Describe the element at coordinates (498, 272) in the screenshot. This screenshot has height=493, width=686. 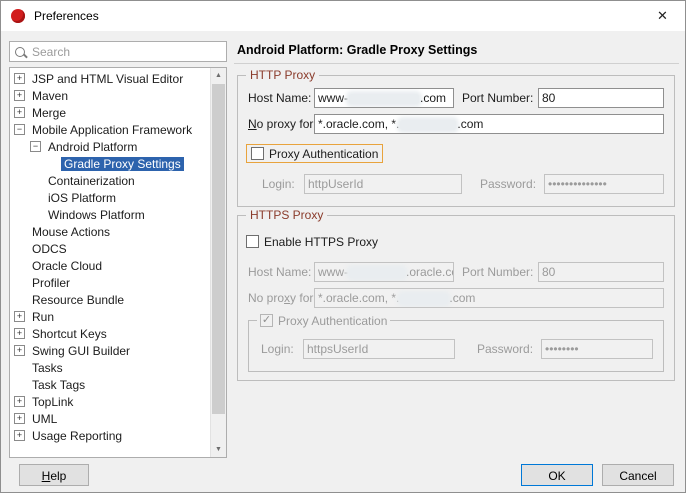
I see `https-port-label: Port Number:` at that location.